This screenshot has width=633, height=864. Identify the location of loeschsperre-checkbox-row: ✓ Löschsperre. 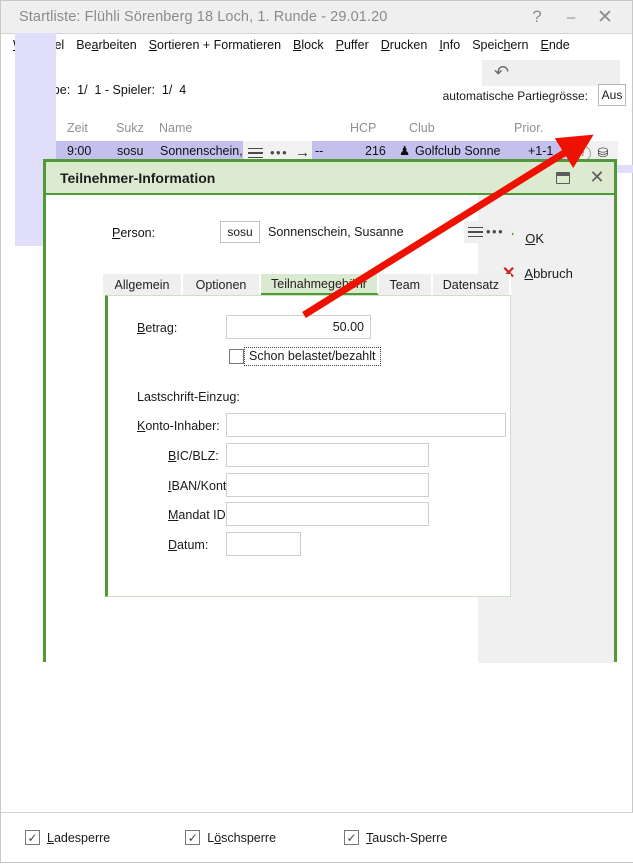
(230, 837).